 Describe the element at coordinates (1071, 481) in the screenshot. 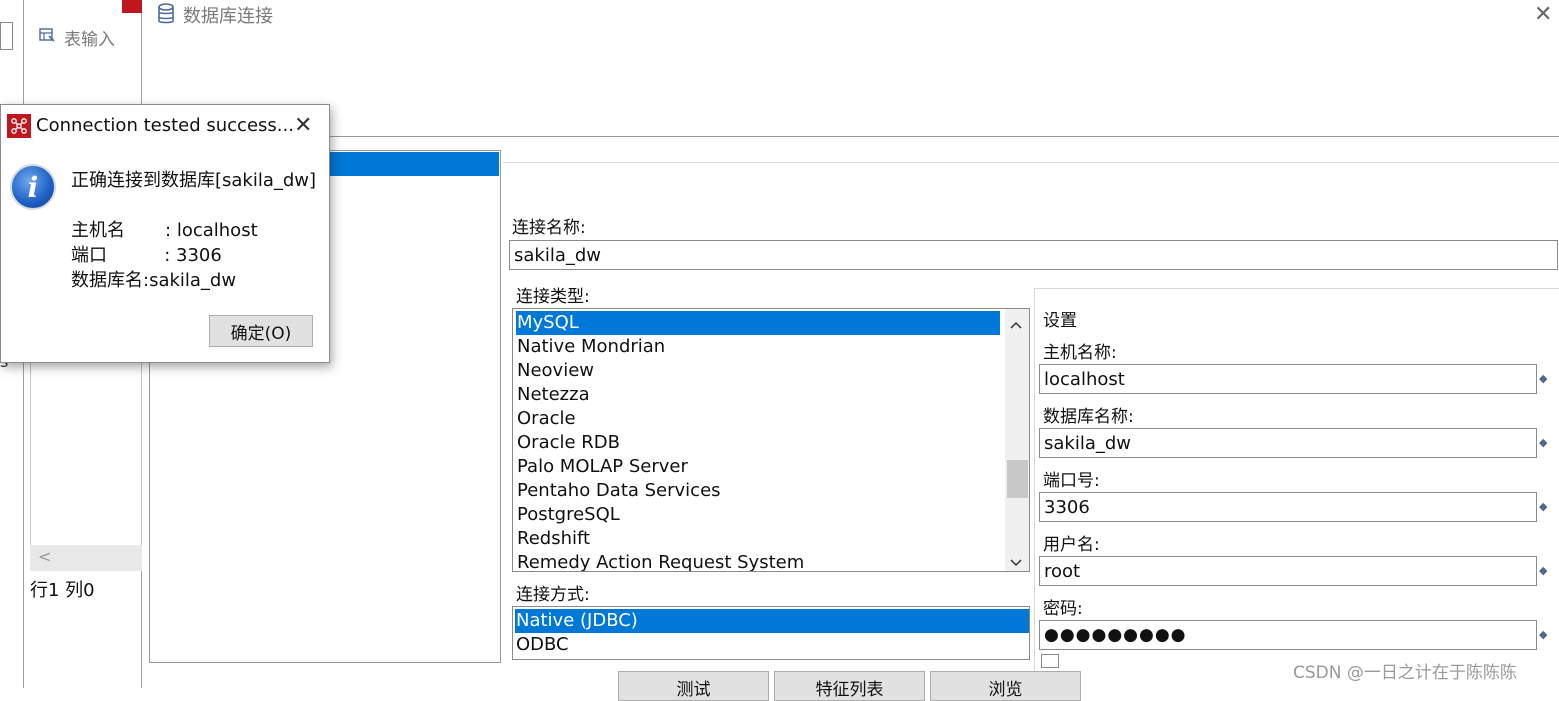

I see `port-label: 端口号:` at that location.